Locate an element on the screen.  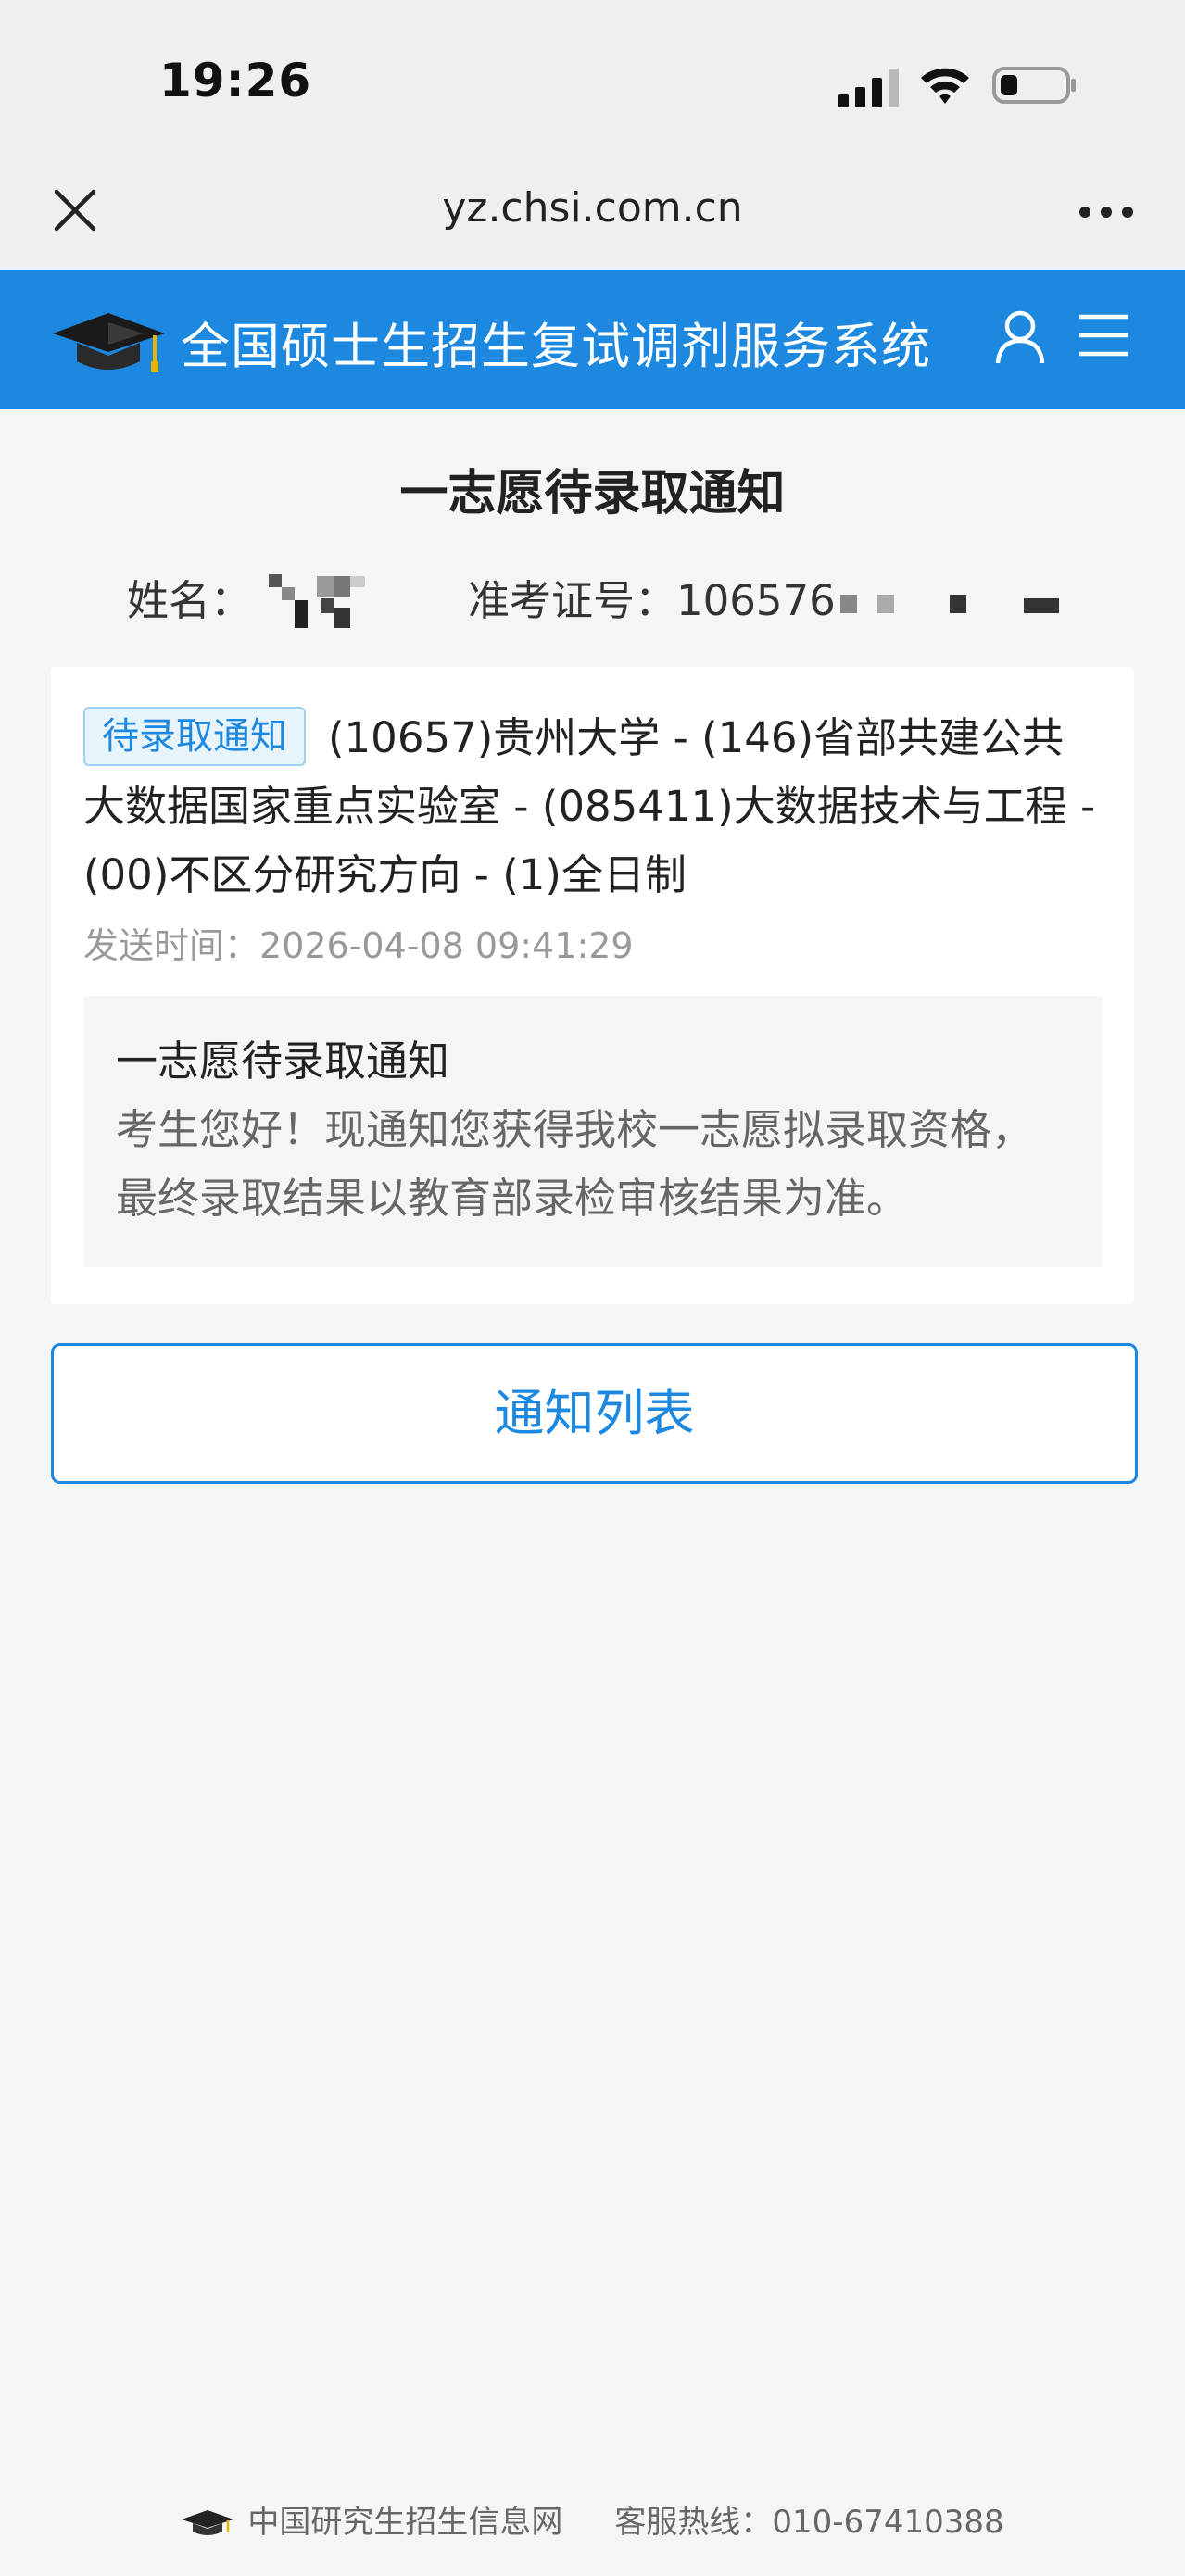
exam-number-value: 106576 is located at coordinates (756, 600).